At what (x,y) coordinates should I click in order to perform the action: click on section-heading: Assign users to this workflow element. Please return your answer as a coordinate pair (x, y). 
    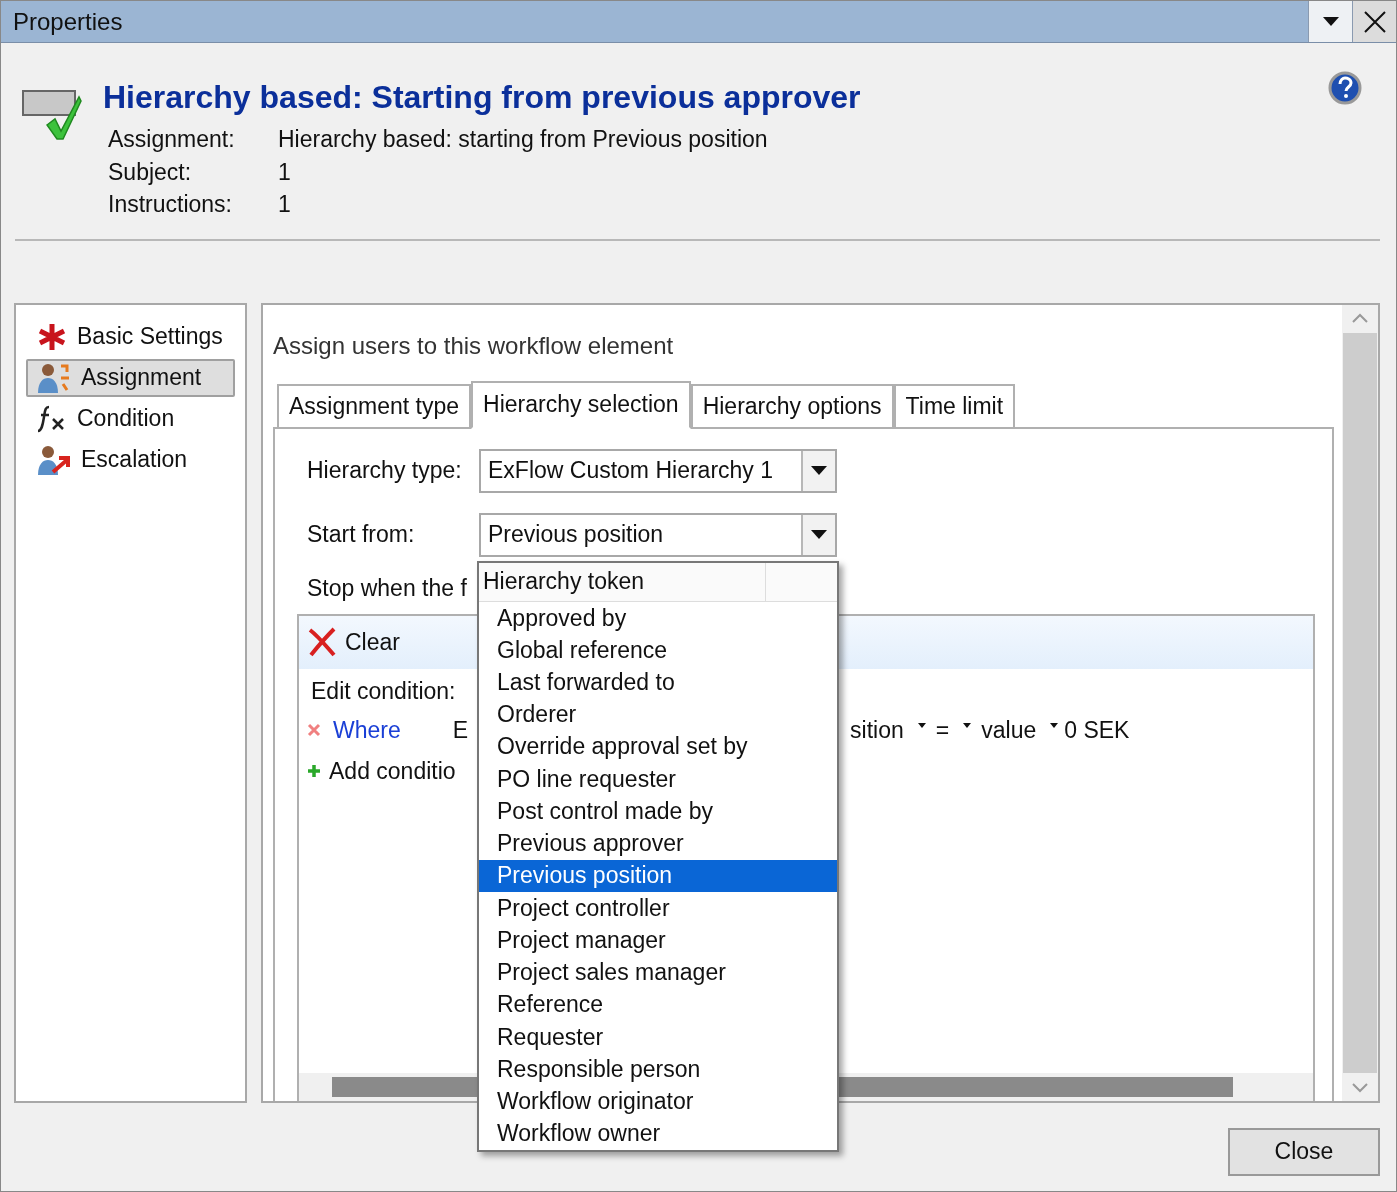
    Looking at the image, I should click on (474, 345).